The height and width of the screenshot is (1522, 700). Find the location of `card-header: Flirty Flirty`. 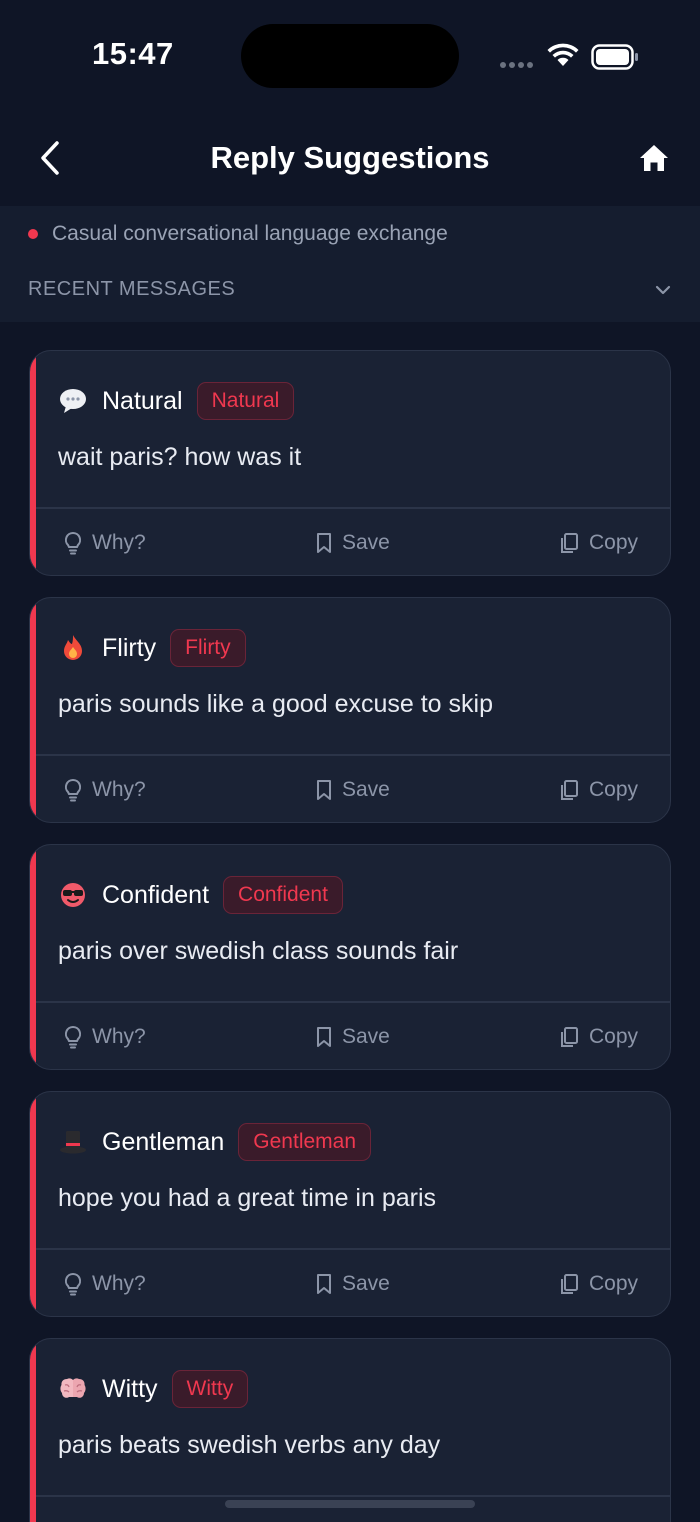

card-header: Flirty Flirty is located at coordinates (152, 648).